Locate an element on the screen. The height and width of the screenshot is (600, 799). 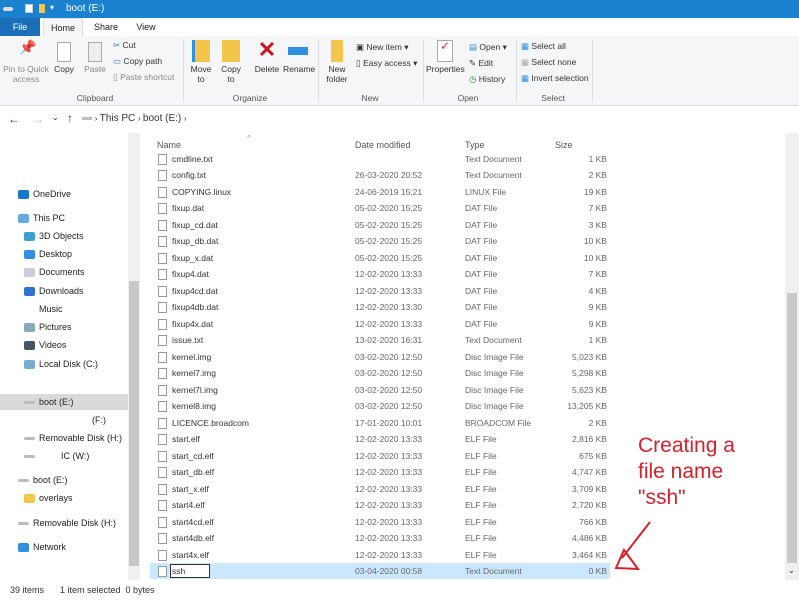
sidebar-scrollbar is located at coordinates (134, 356).